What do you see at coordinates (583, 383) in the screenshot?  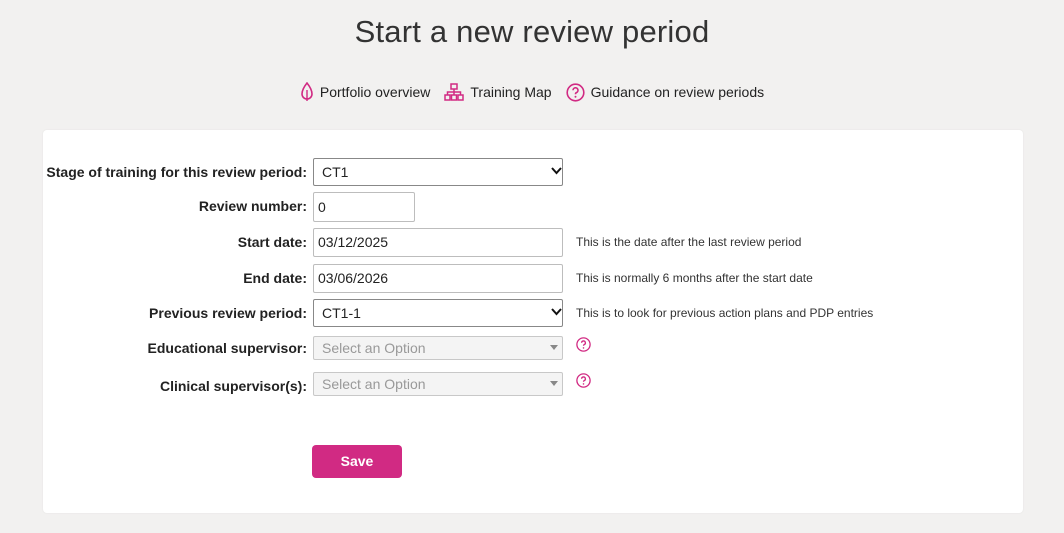 I see `clinical-supervisor-help-icon` at bounding box center [583, 383].